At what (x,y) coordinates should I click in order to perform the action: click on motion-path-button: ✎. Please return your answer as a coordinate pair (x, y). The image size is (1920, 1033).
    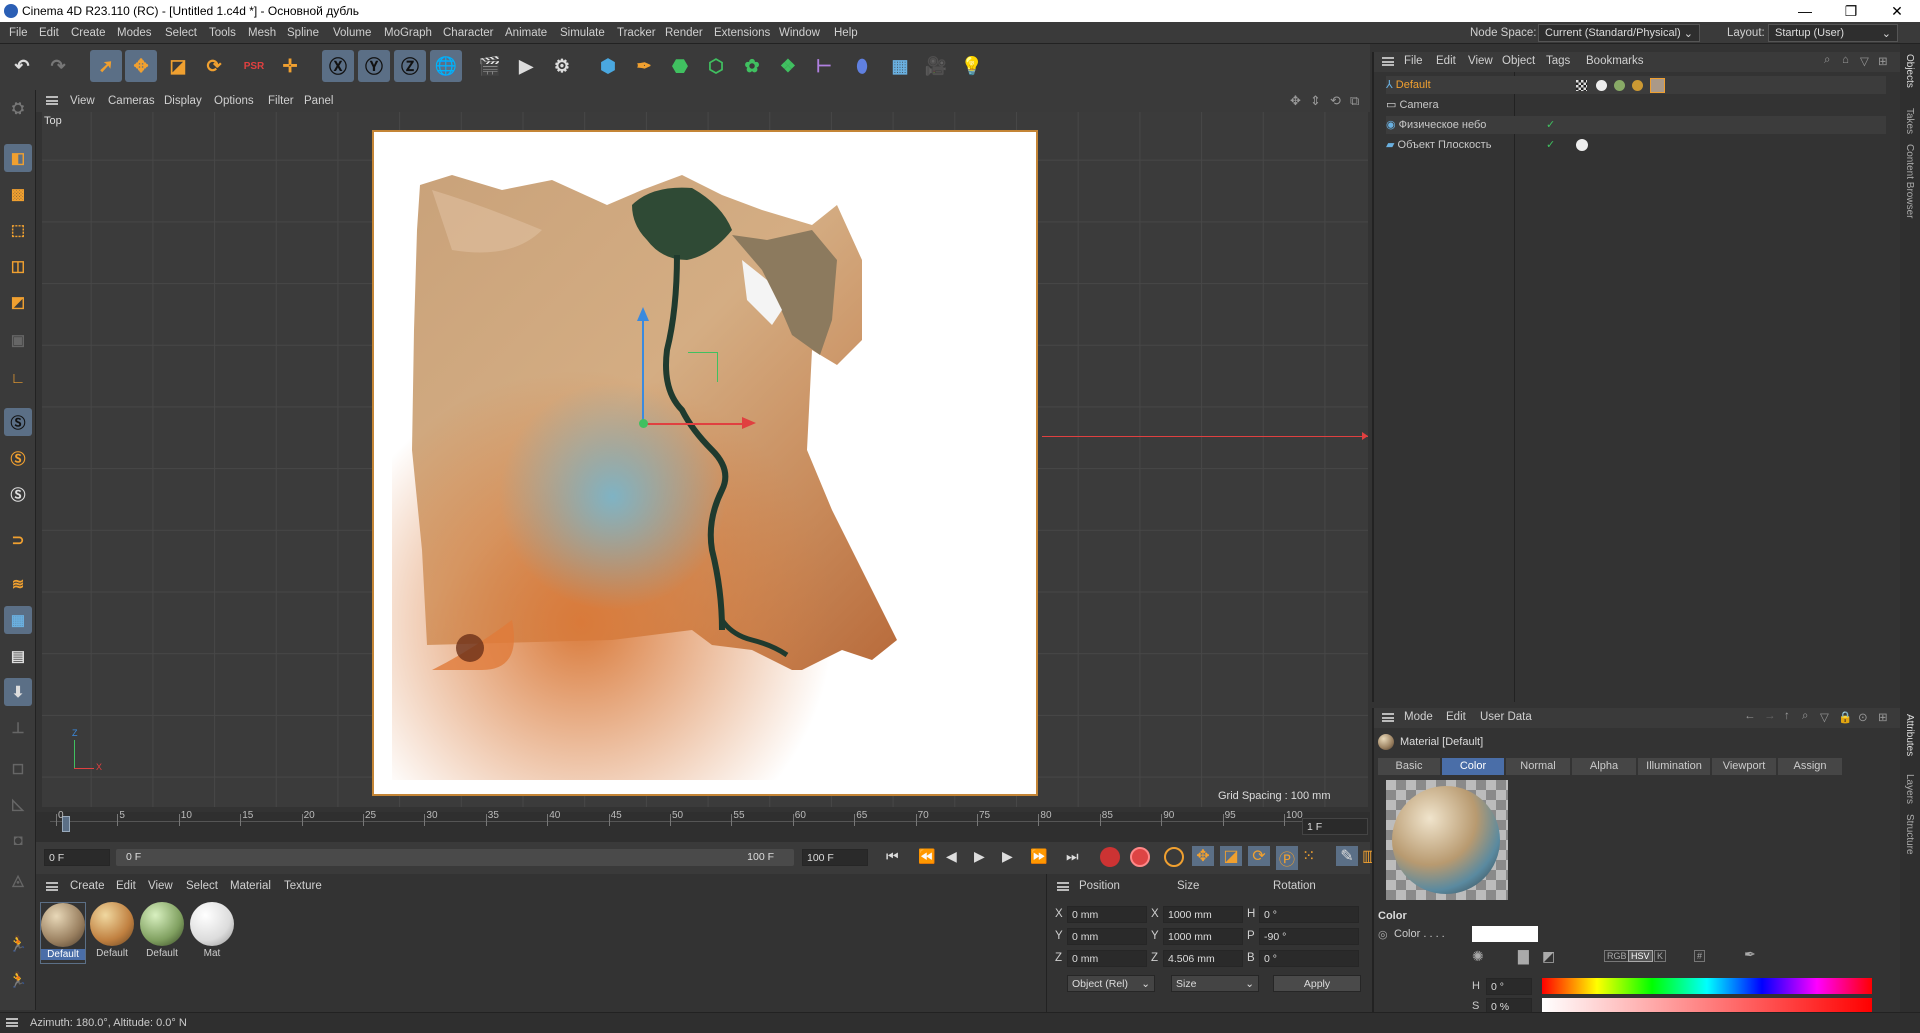
    Looking at the image, I should click on (1347, 856).